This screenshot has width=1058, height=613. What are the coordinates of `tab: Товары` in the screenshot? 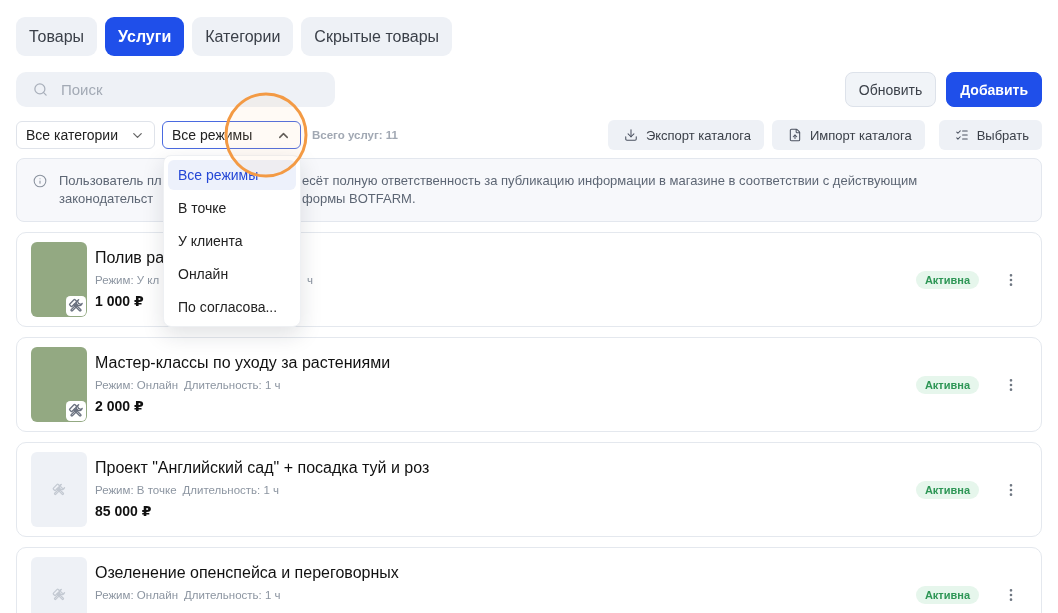 It's located at (57, 36).